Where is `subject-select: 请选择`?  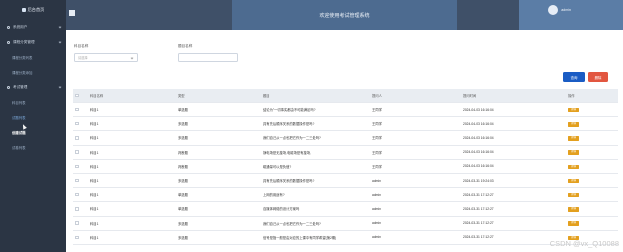 subject-select: 请选择 is located at coordinates (106, 57).